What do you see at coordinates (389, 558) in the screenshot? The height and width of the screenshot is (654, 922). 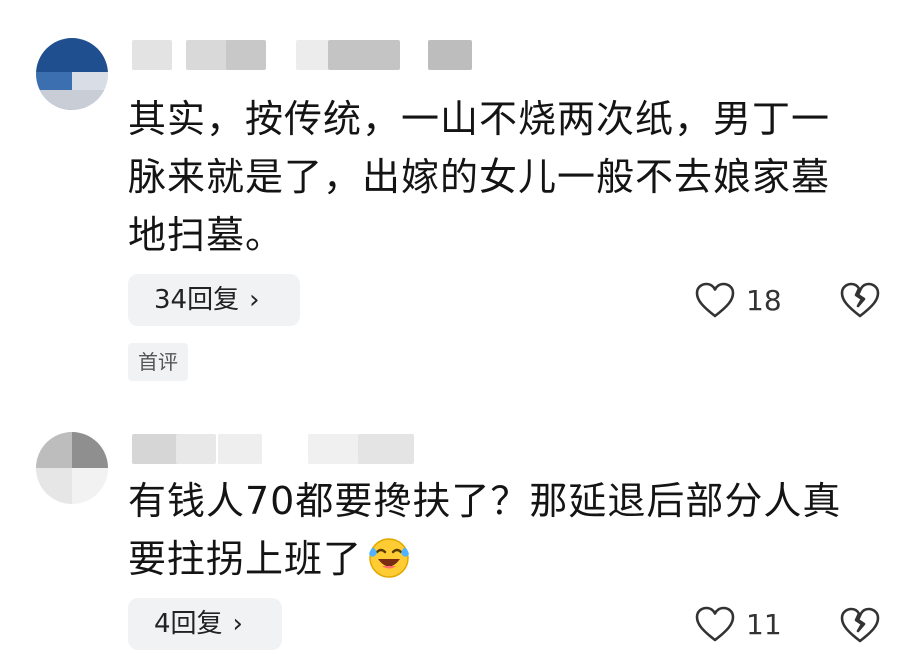 I see `laughing-crying-emoji` at bounding box center [389, 558].